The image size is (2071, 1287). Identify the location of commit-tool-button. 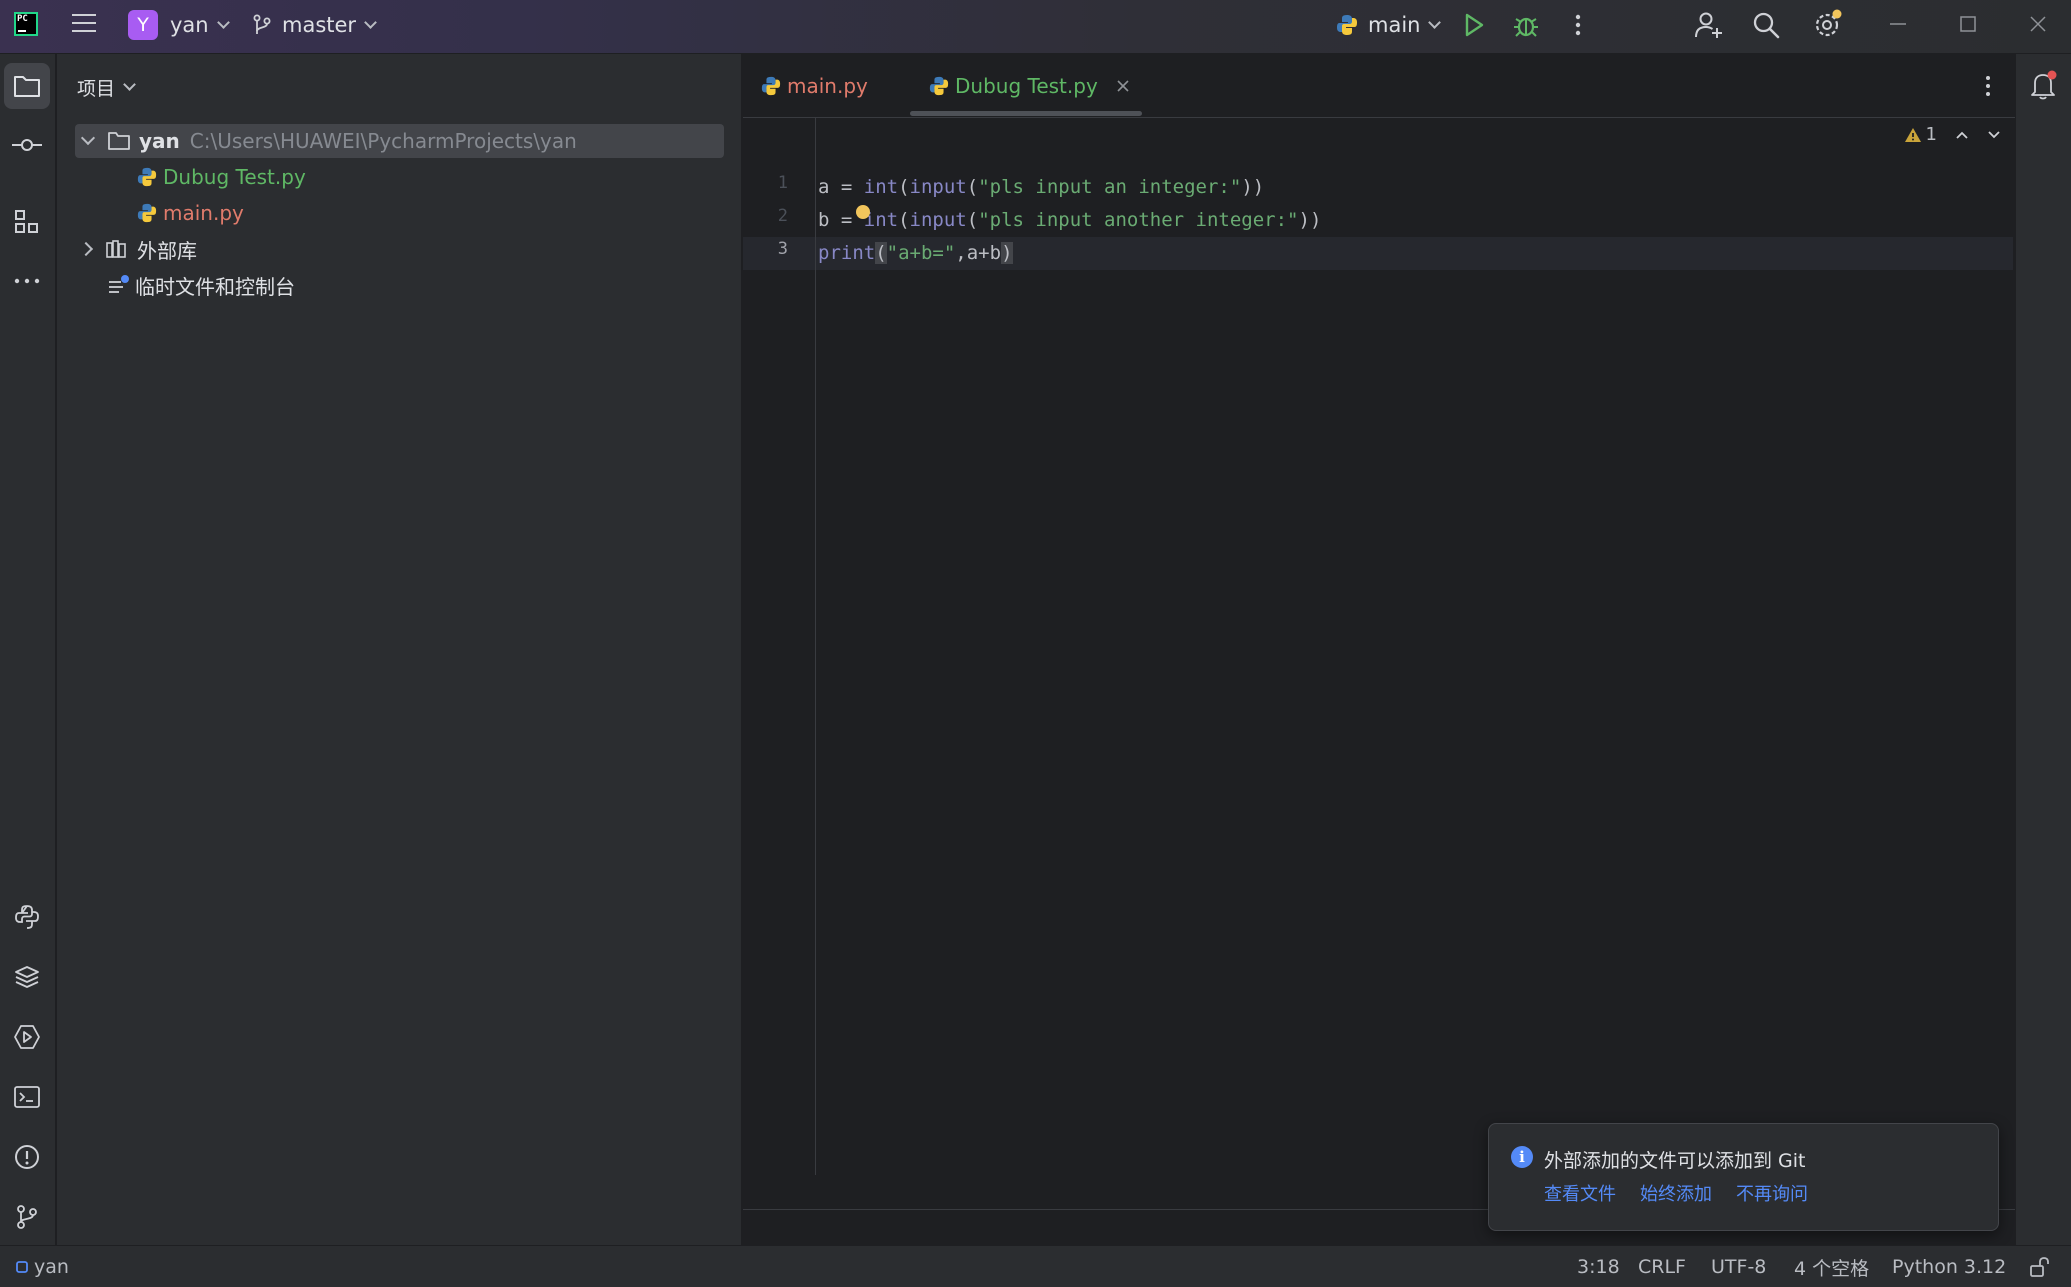
(27, 145).